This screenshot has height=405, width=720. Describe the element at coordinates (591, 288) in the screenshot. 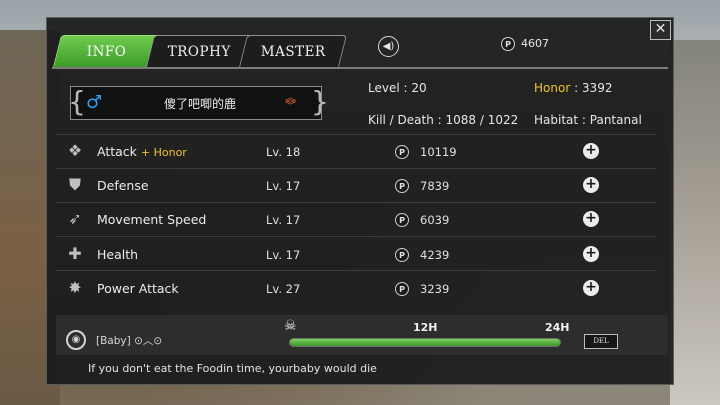

I see `upgrade-power-attack-button: +` at that location.